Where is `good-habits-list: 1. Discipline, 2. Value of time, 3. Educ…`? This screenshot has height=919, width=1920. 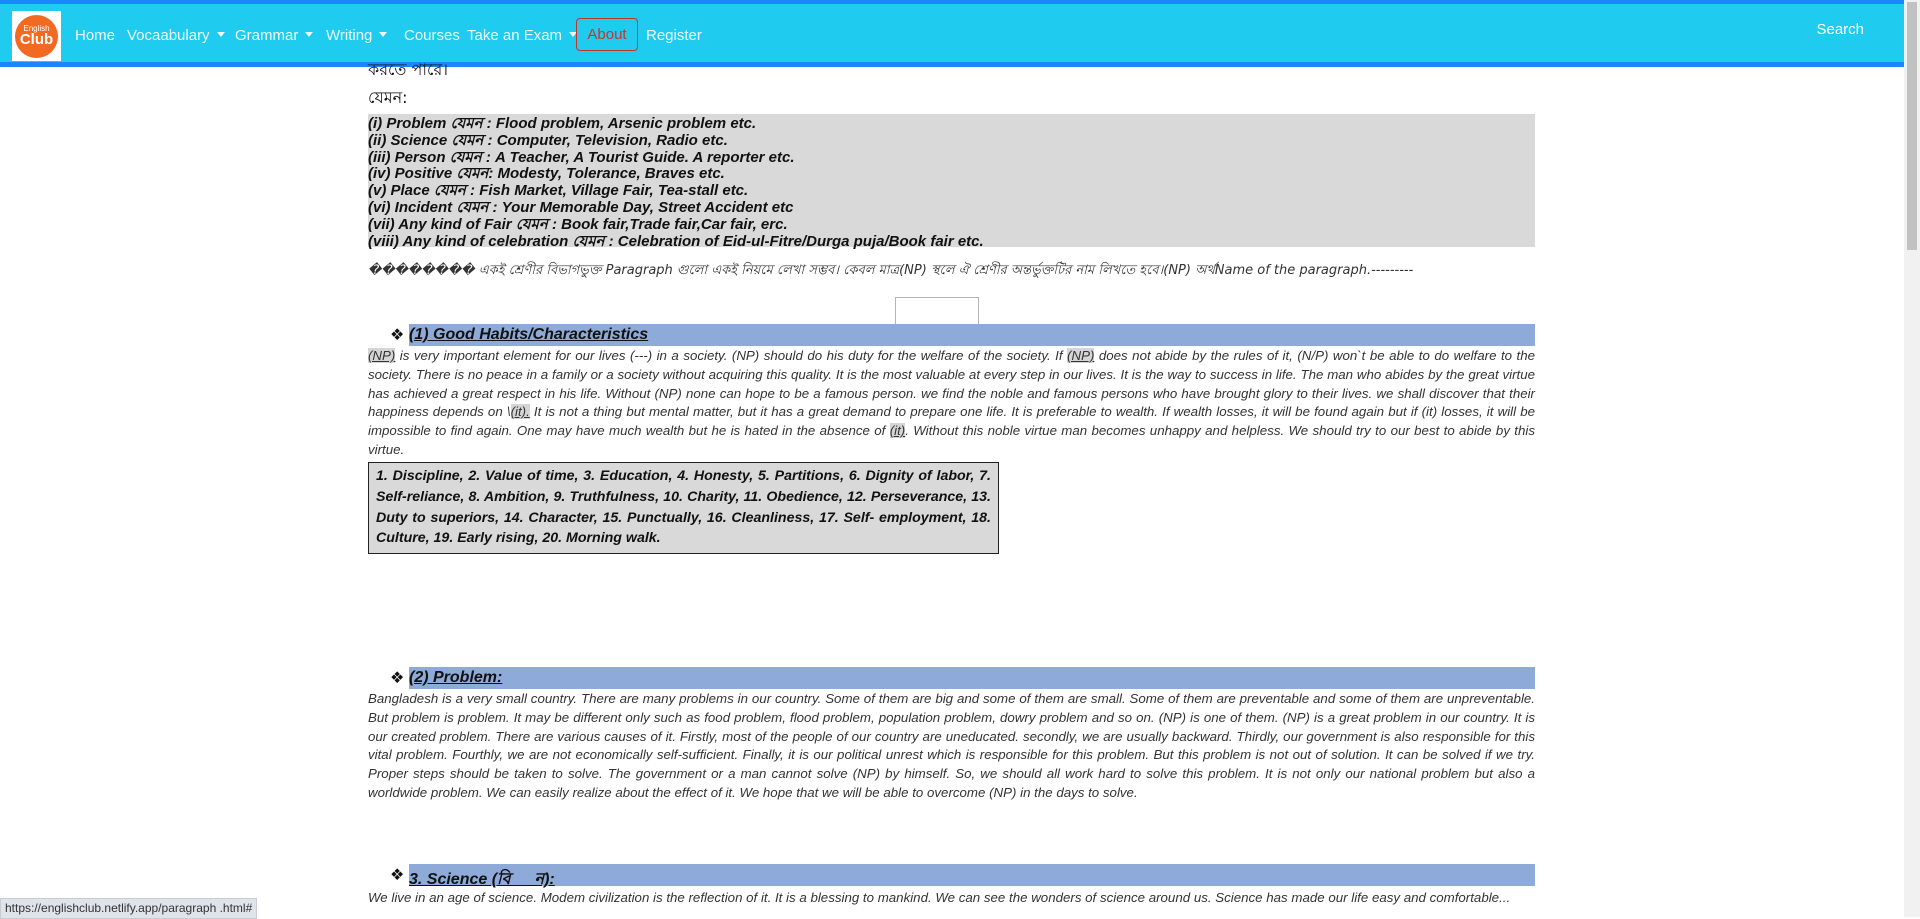
good-habits-list: 1. Discipline, 2. Value of time, 3. Educ… is located at coordinates (683, 507).